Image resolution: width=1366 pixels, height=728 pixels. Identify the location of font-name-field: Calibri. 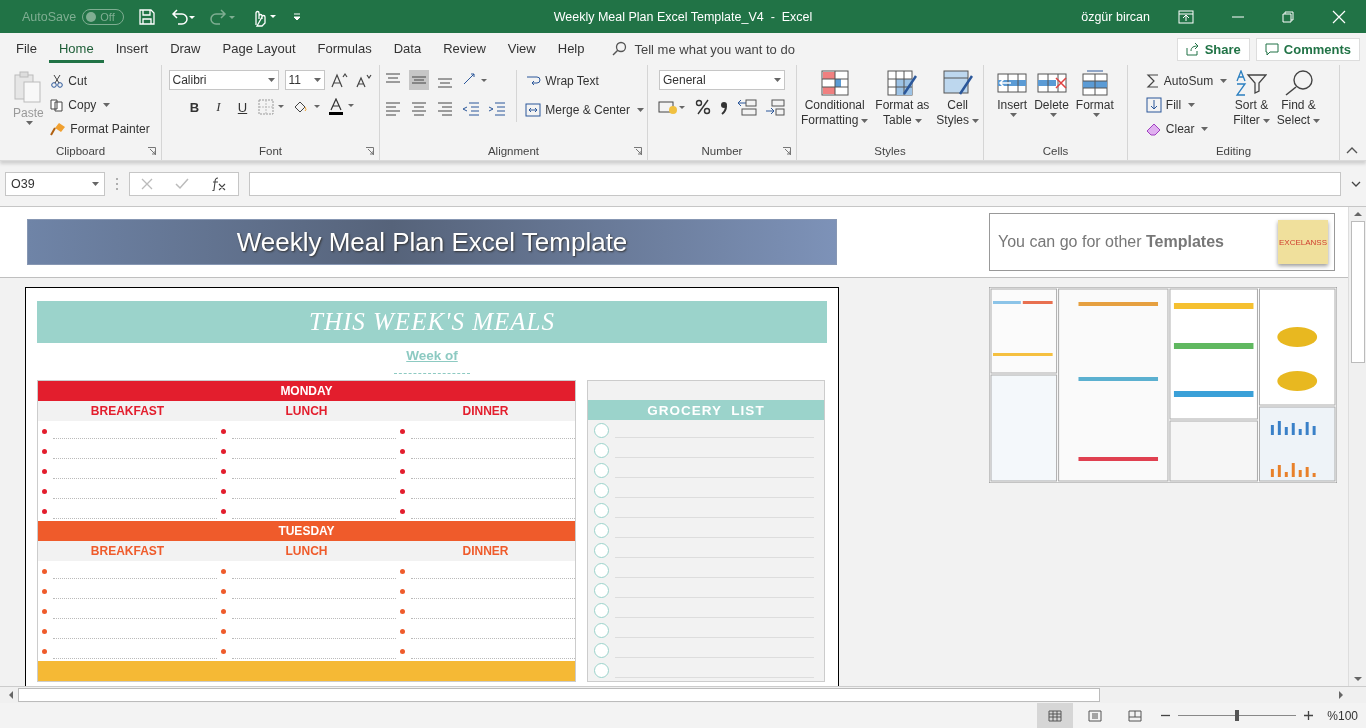
(223, 80).